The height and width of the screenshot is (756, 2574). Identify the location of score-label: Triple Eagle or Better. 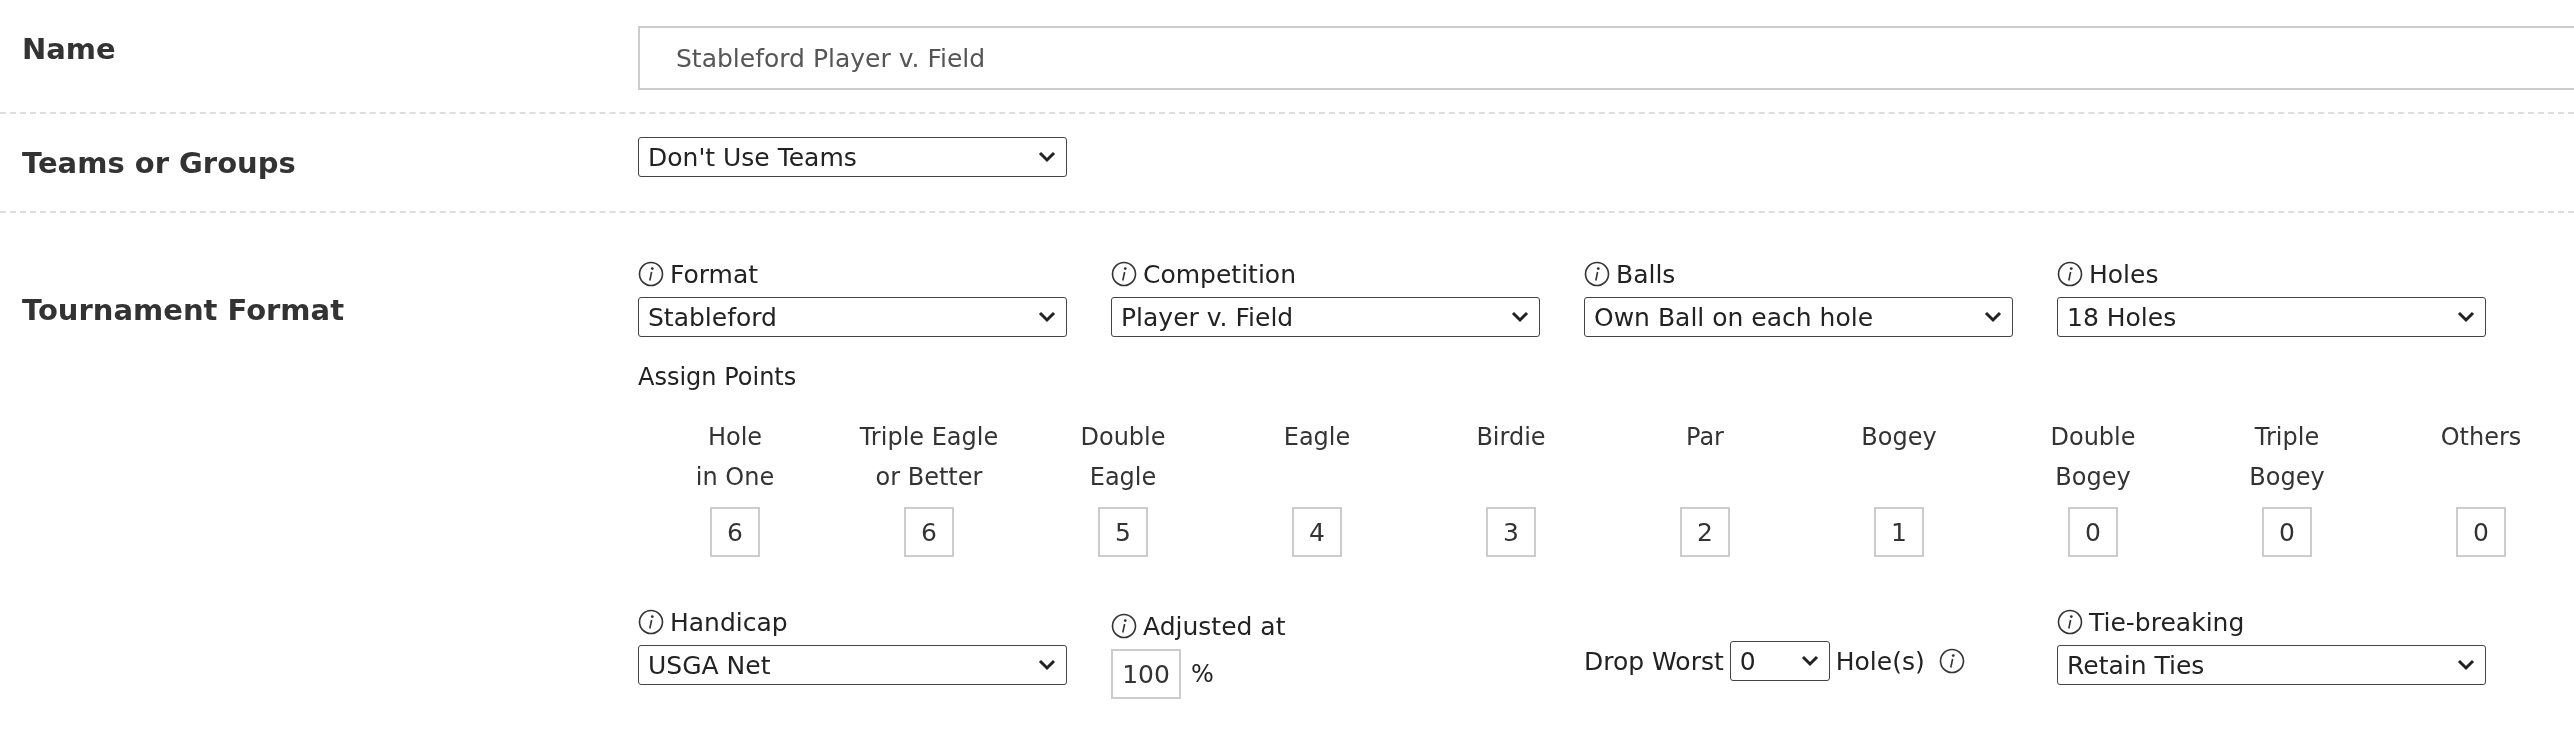
(929, 457).